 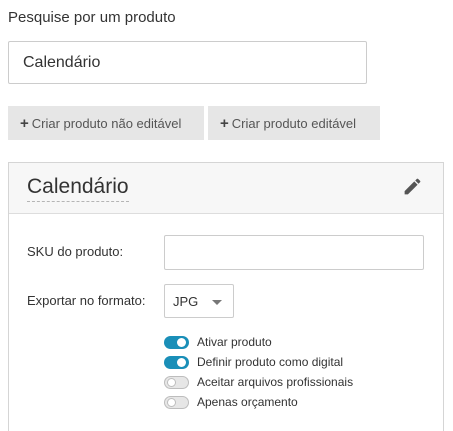 What do you see at coordinates (234, 342) in the screenshot?
I see `toggle-label: Ativar produto` at bounding box center [234, 342].